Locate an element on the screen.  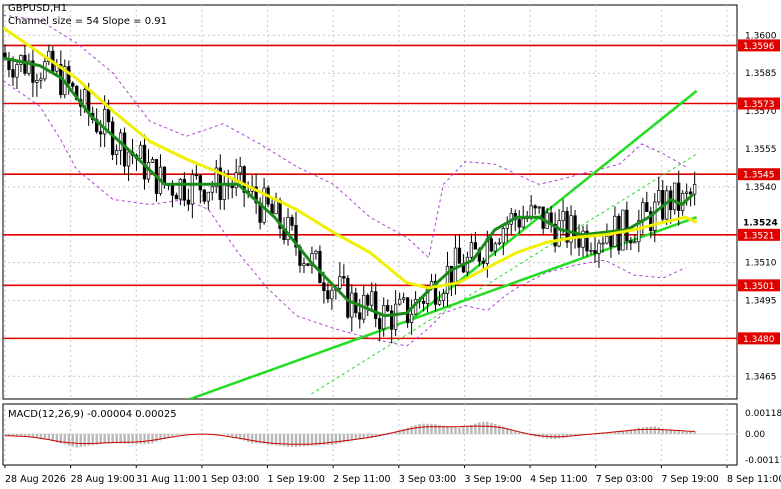
level-price-label: 1.3521 is located at coordinates (759, 236).